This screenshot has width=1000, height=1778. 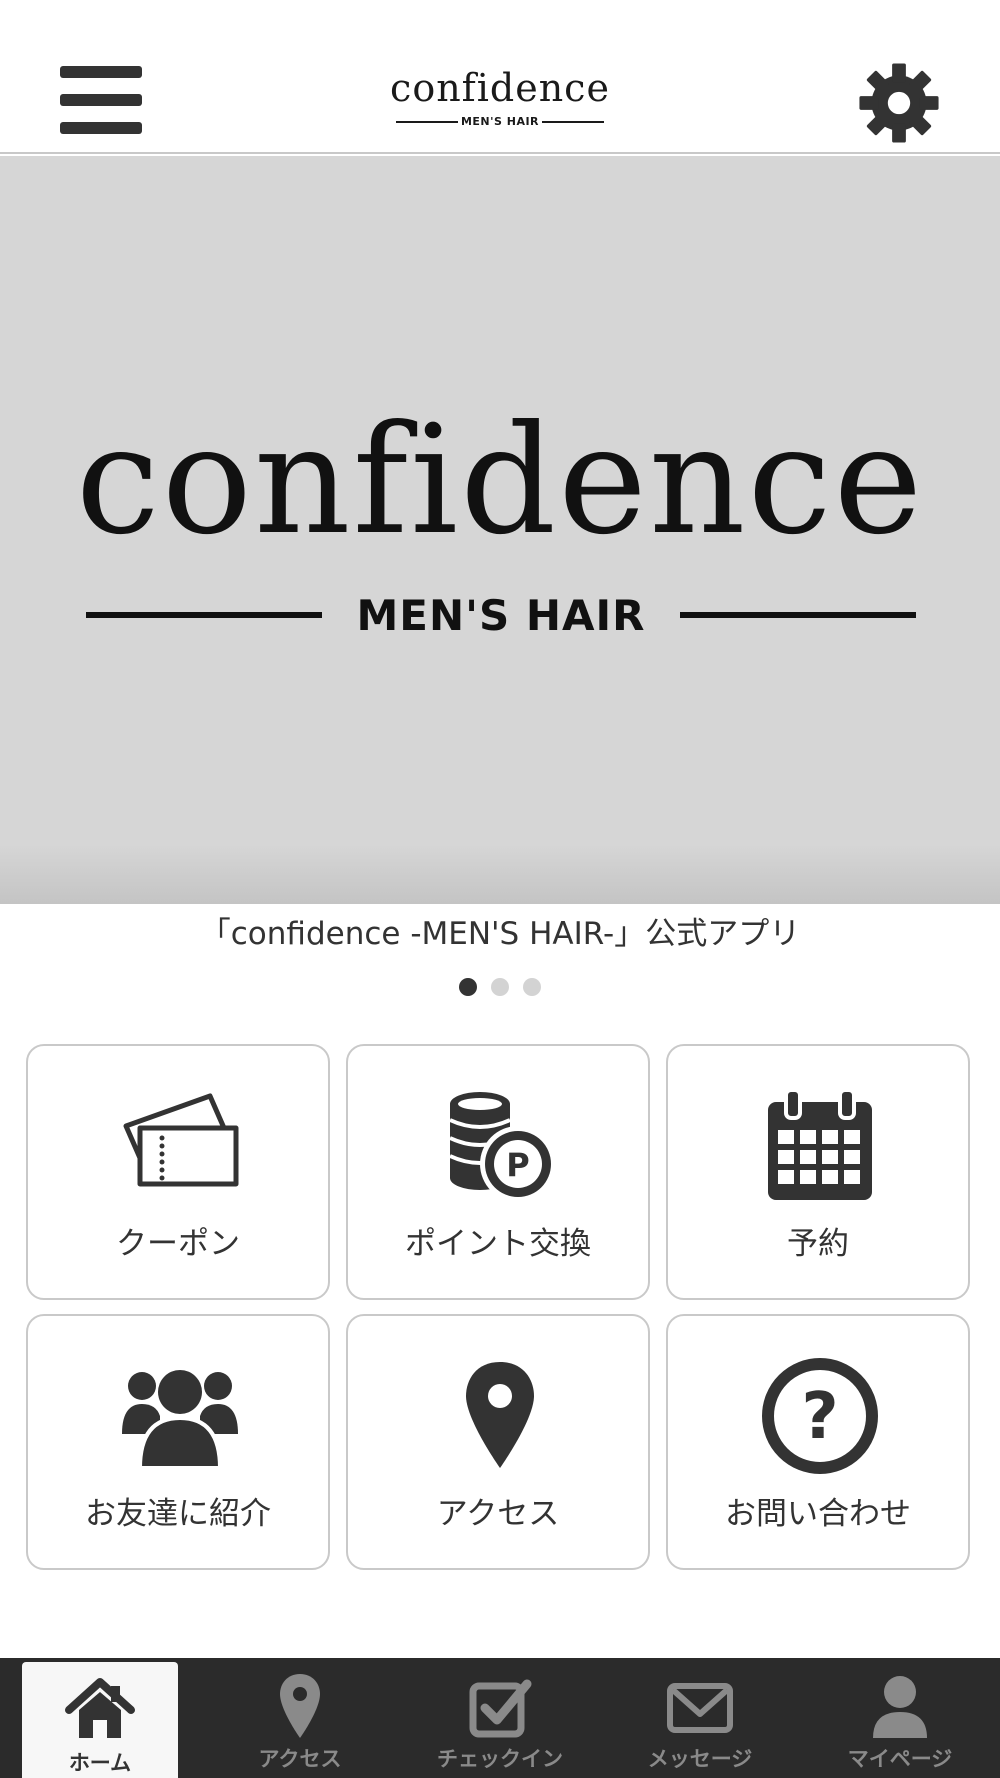 What do you see at coordinates (798, 615) in the screenshot?
I see `hero-logo-line-right` at bounding box center [798, 615].